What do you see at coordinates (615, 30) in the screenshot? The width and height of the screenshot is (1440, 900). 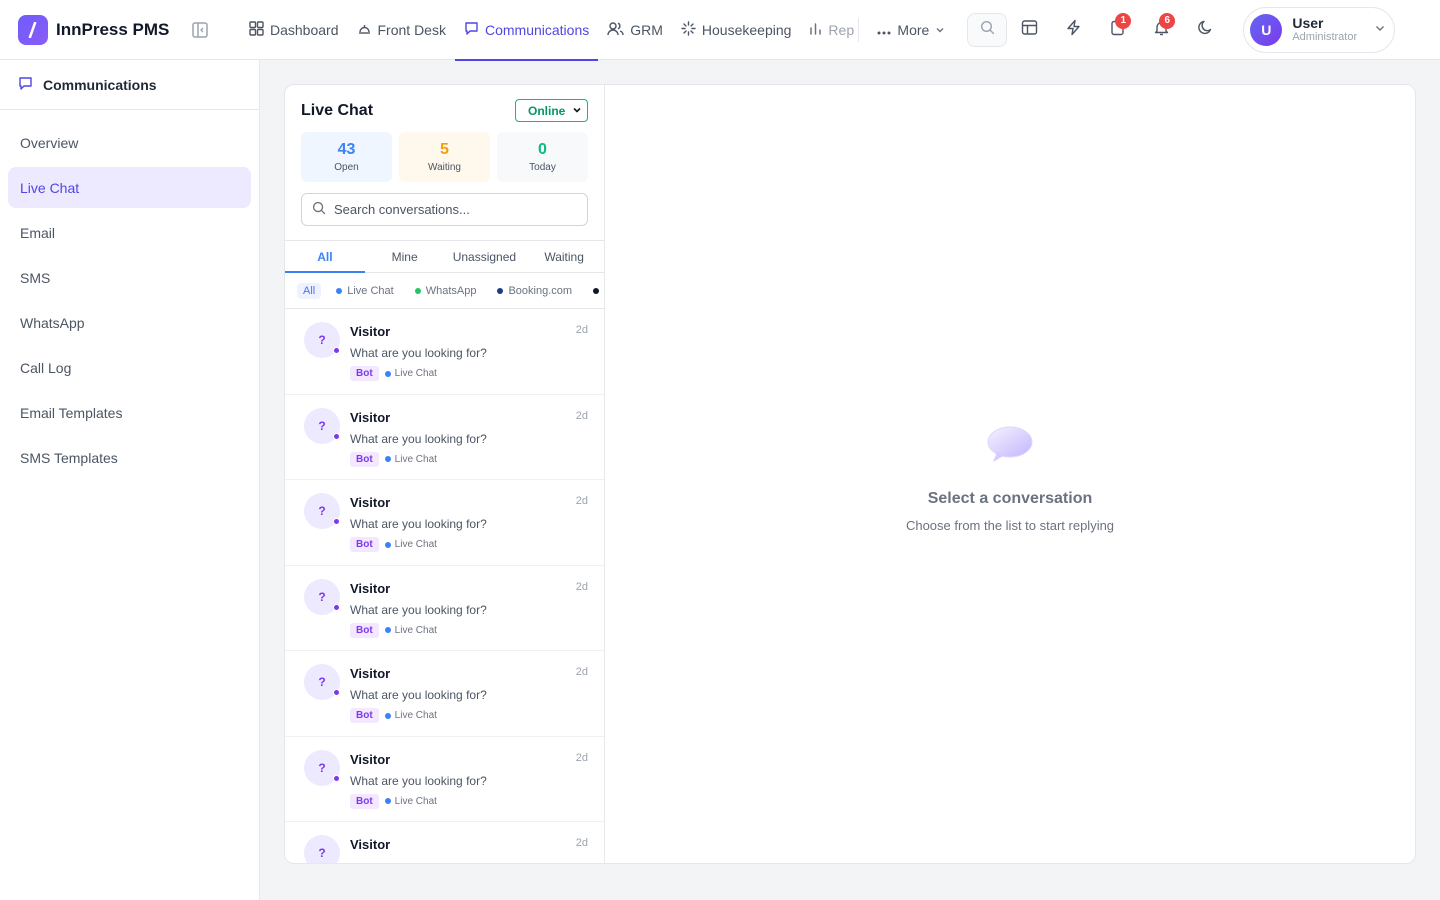 I see `users-icon` at bounding box center [615, 30].